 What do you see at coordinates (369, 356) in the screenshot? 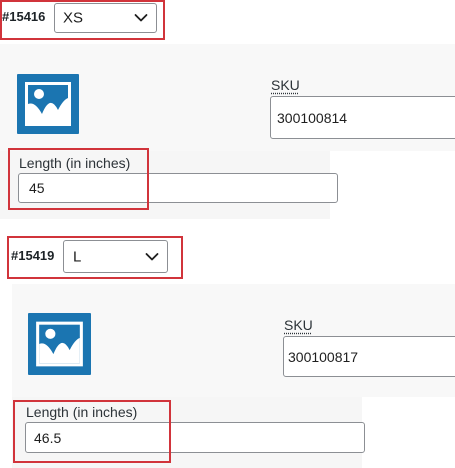
I see `sku-input: 300100817` at bounding box center [369, 356].